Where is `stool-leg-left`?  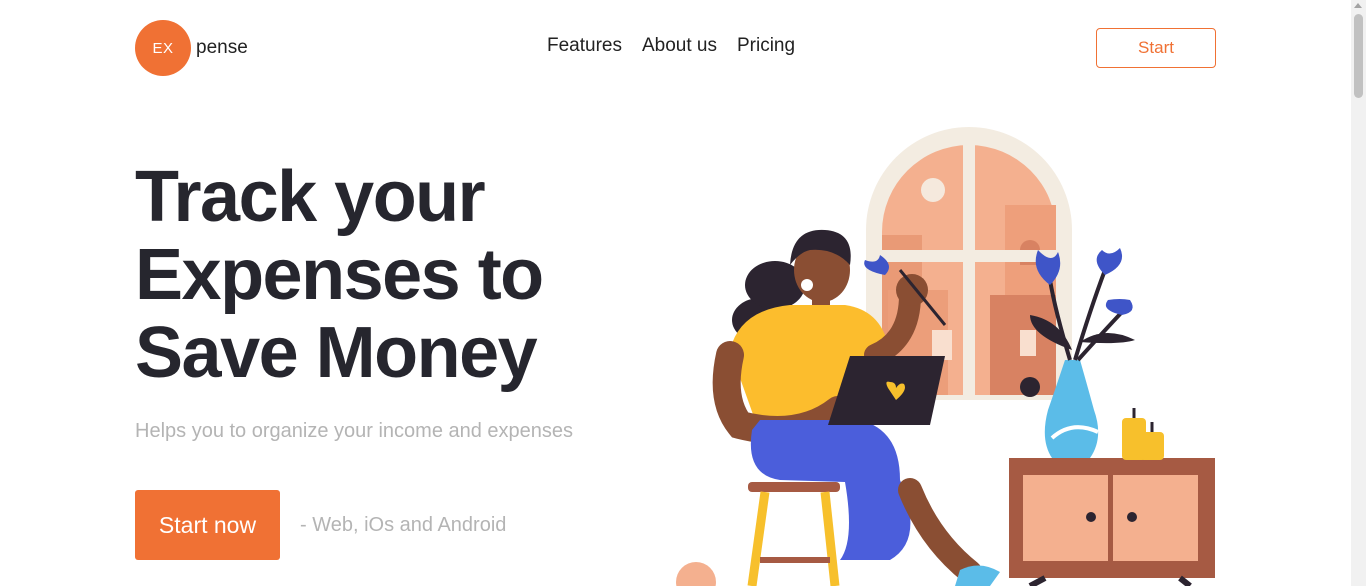
stool-leg-left is located at coordinates (758, 538).